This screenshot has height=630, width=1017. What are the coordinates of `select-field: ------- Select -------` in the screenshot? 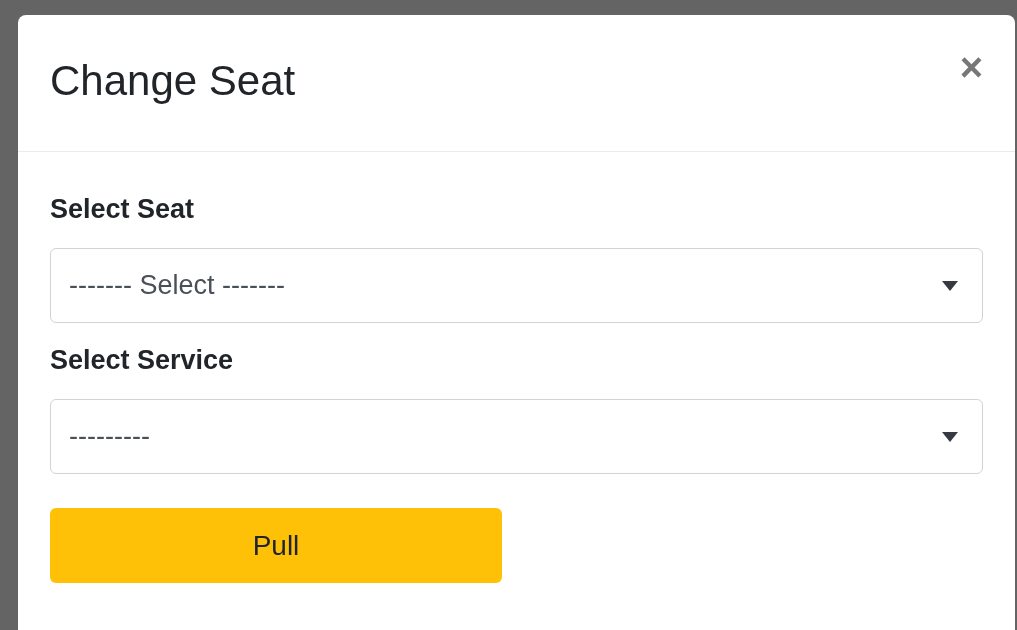 It's located at (516, 285).